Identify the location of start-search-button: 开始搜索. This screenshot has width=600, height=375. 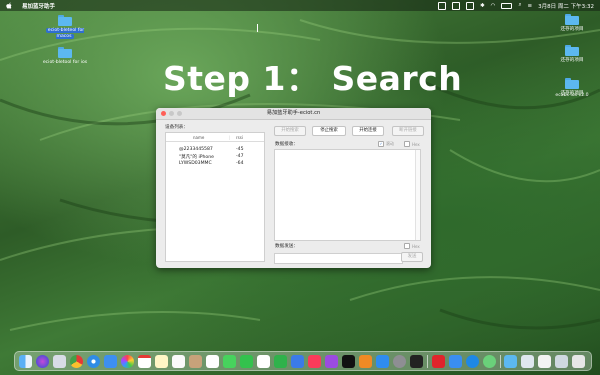
(290, 131).